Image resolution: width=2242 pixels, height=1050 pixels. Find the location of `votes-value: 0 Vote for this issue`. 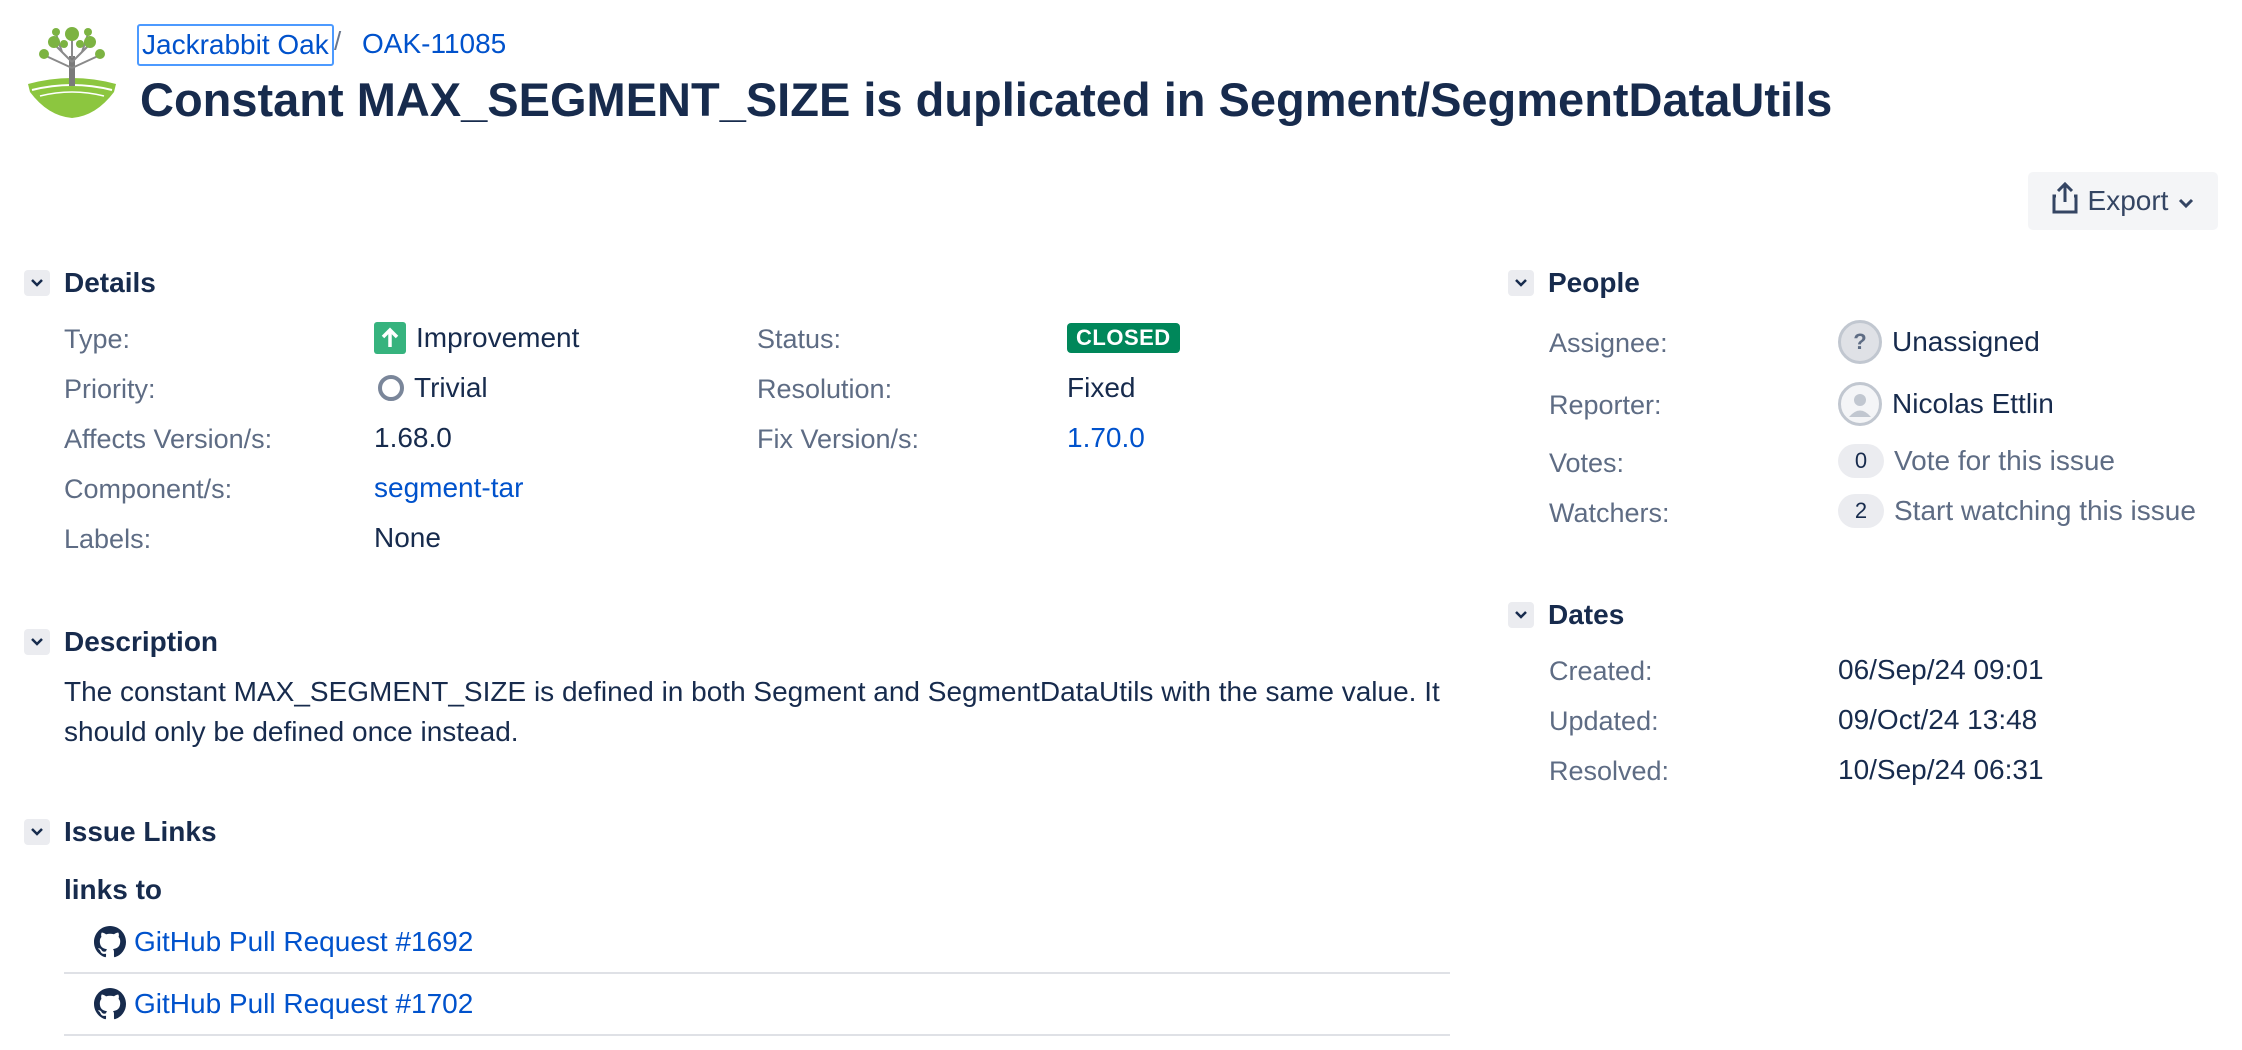

votes-value: 0 Vote for this issue is located at coordinates (1976, 461).